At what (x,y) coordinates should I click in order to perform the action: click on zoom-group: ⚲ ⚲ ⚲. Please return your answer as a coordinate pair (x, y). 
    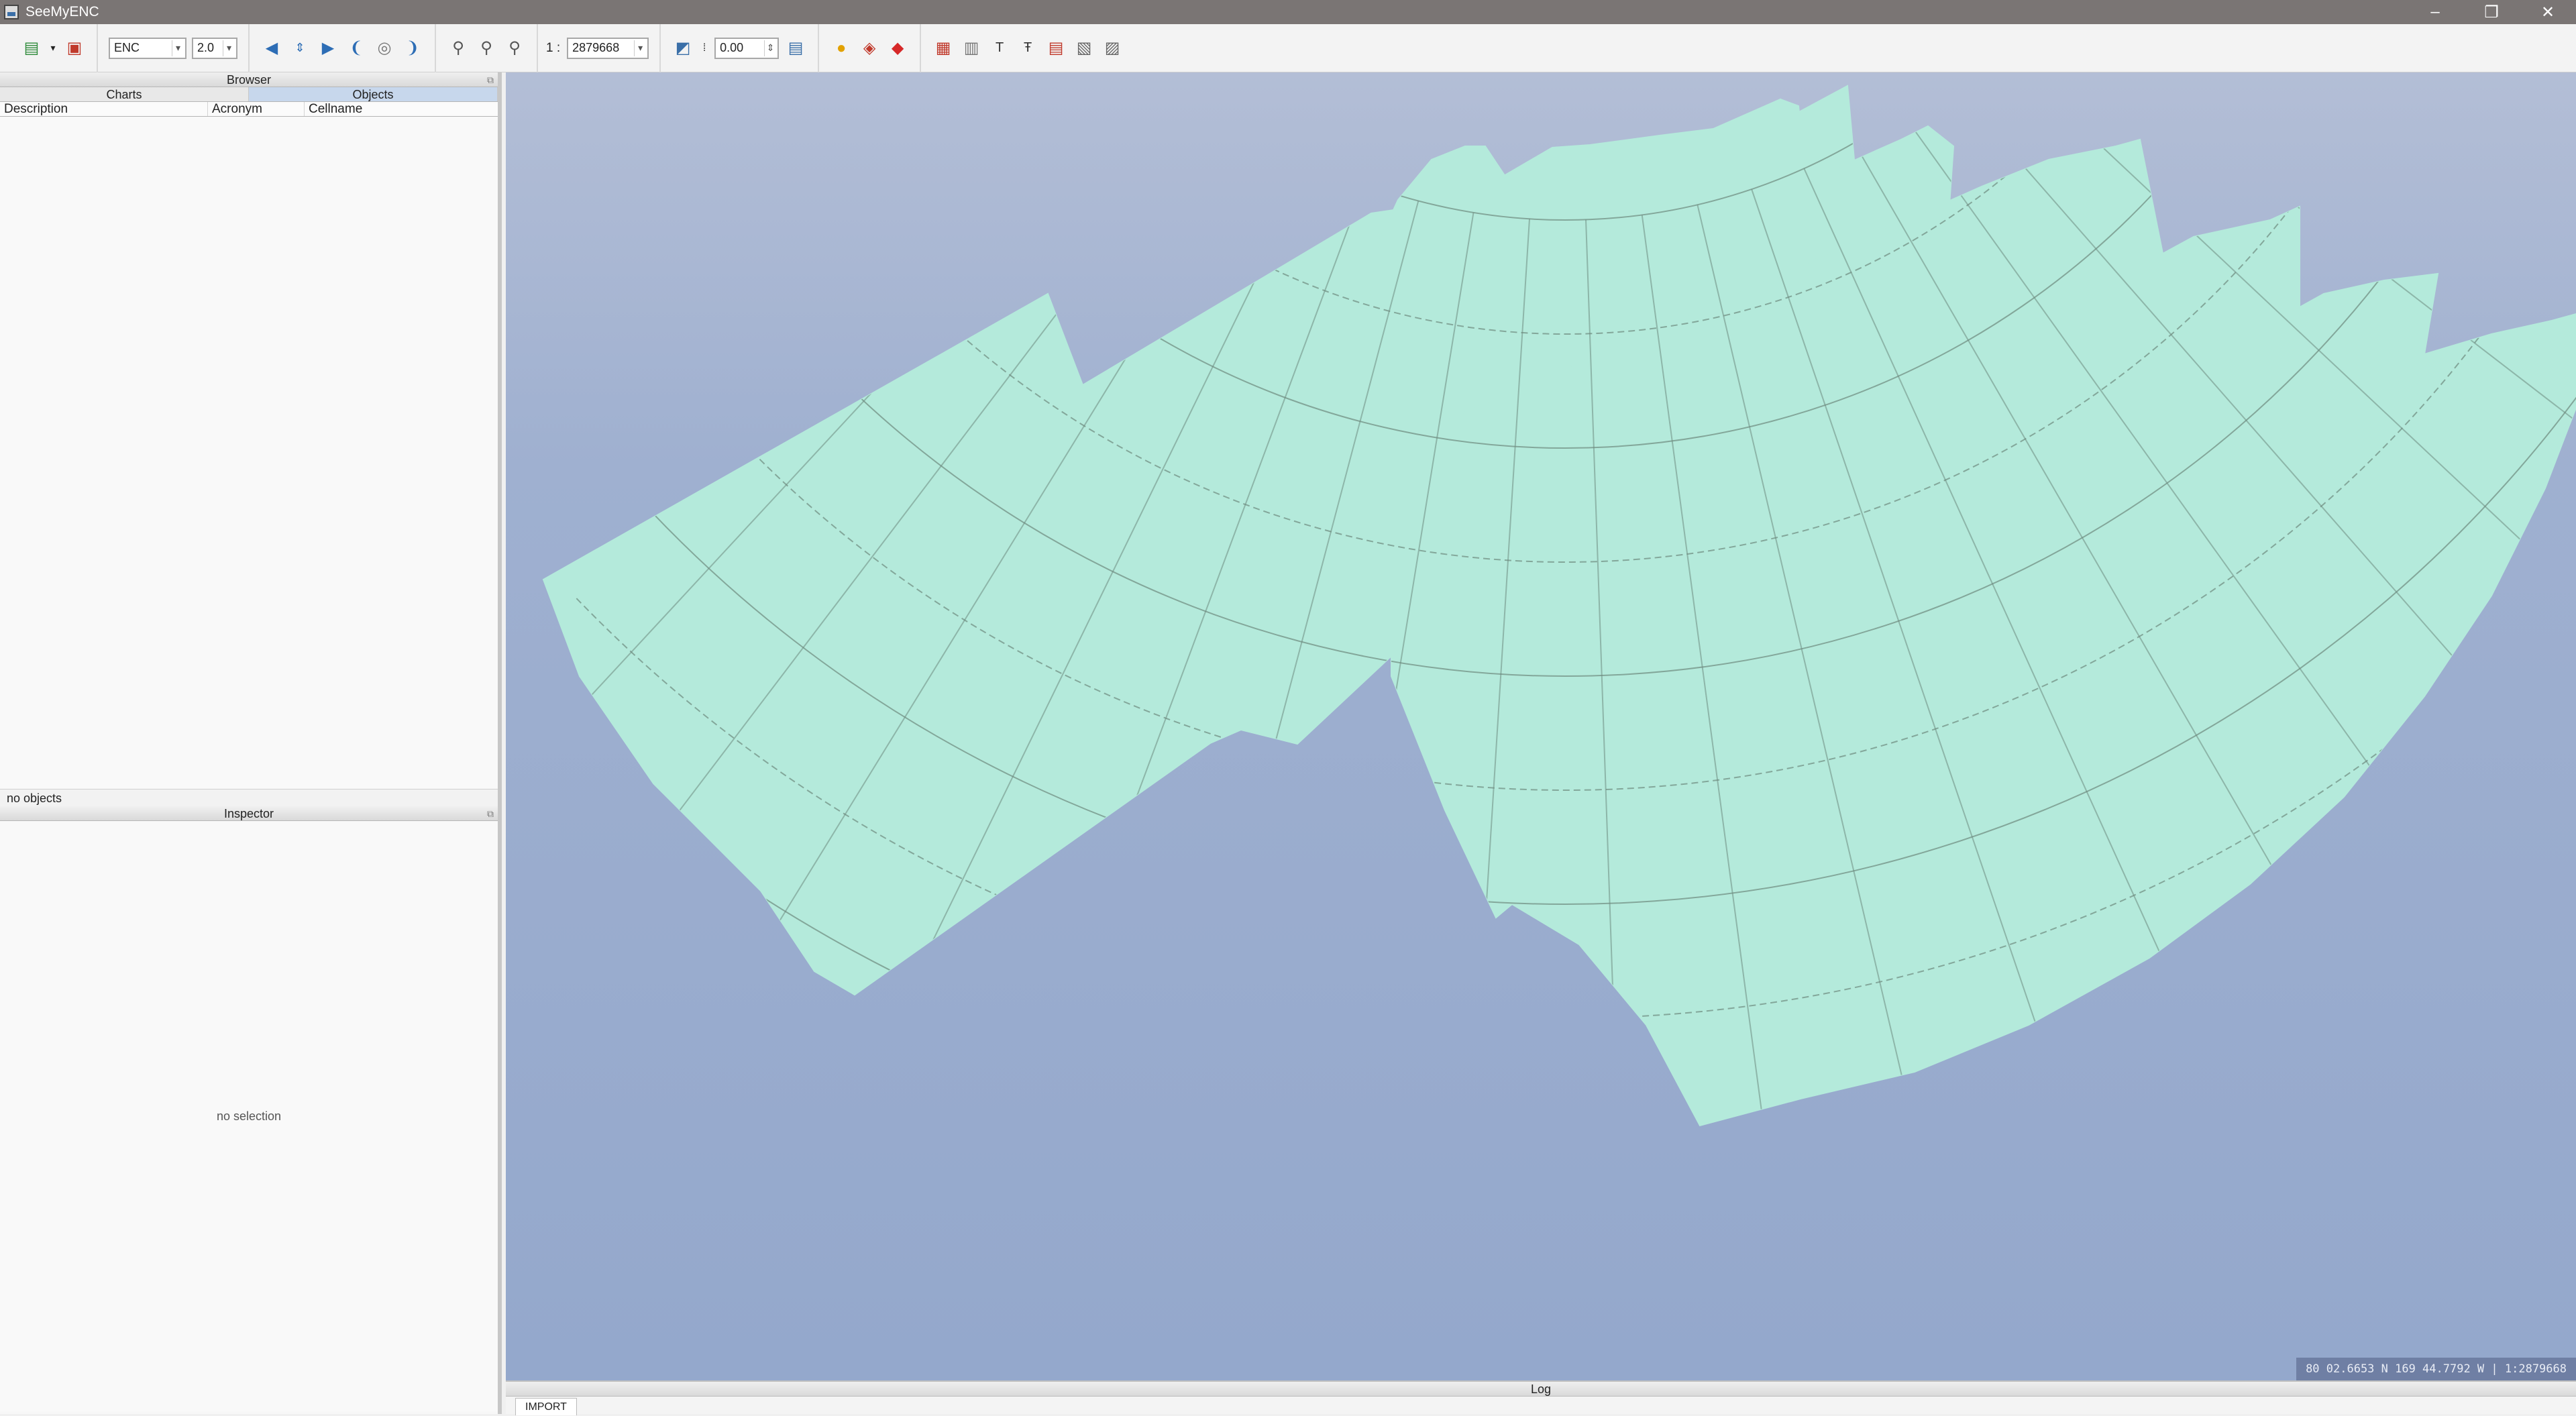
    Looking at the image, I should click on (487, 48).